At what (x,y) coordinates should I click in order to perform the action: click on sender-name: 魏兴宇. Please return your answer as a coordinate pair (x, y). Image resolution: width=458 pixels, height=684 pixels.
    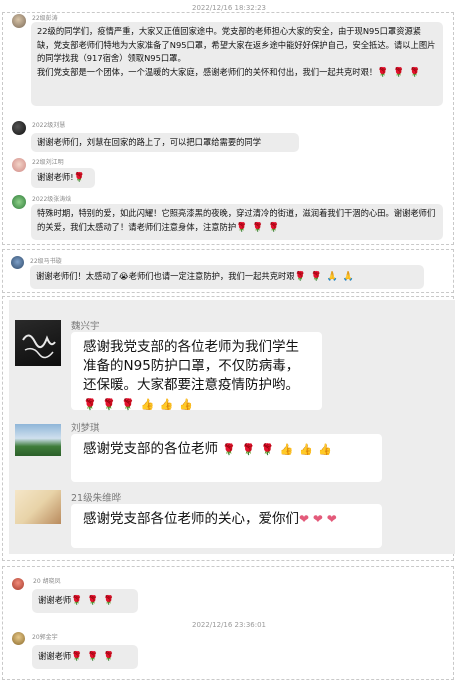
    Looking at the image, I should click on (85, 326).